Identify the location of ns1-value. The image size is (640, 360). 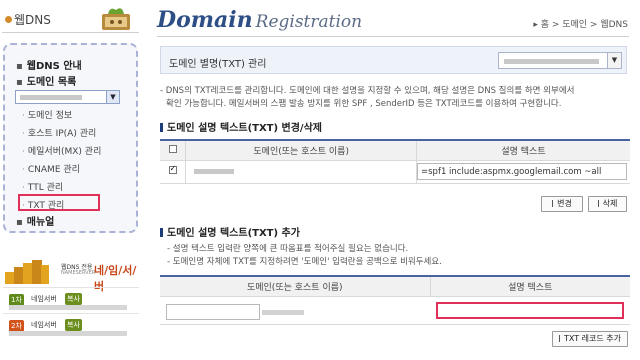
(68, 307).